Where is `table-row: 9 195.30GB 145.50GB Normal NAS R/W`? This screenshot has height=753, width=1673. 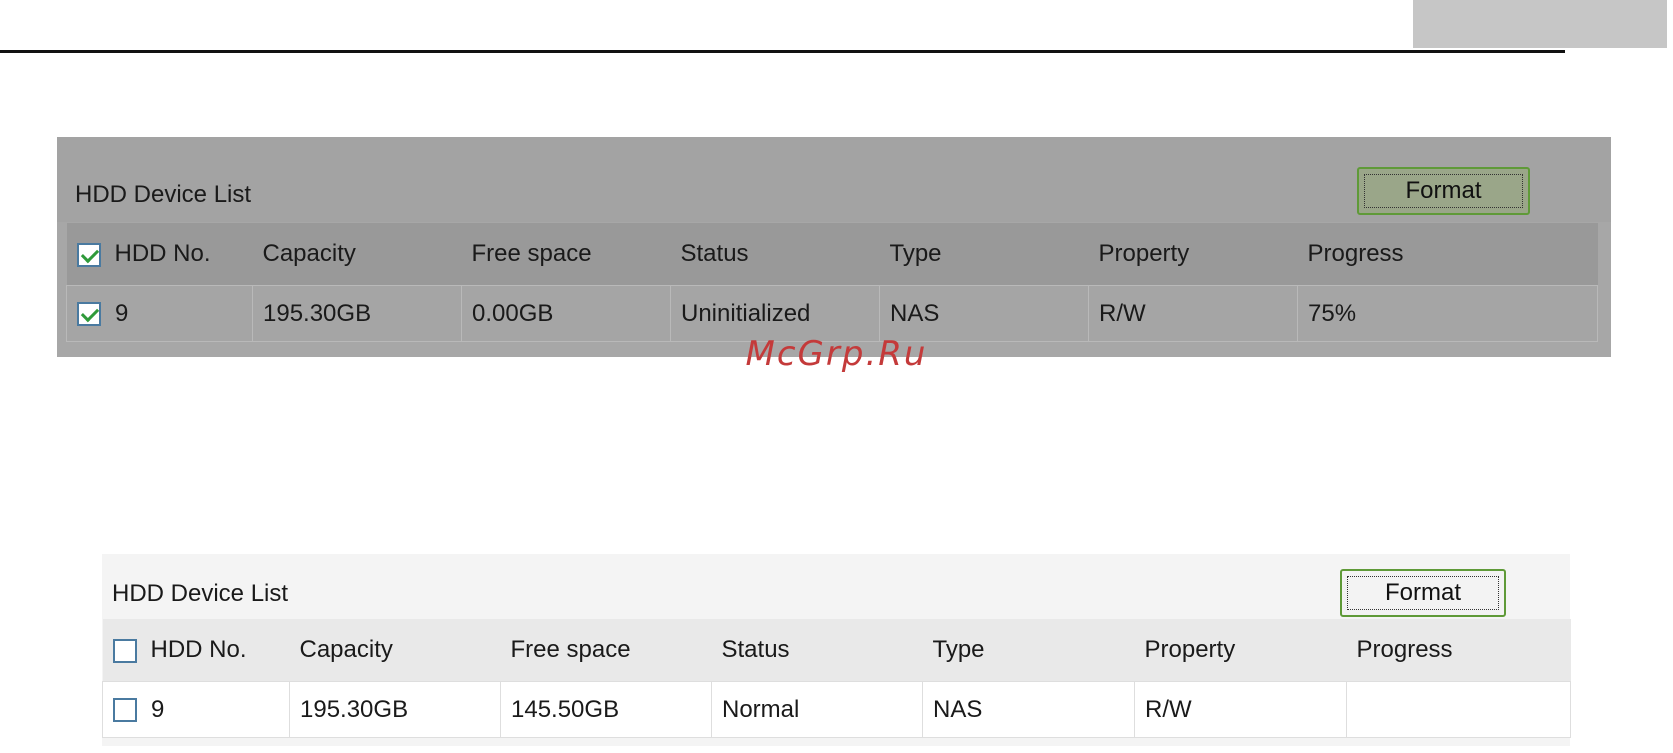
table-row: 9 195.30GB 145.50GB Normal NAS R/W is located at coordinates (836, 709).